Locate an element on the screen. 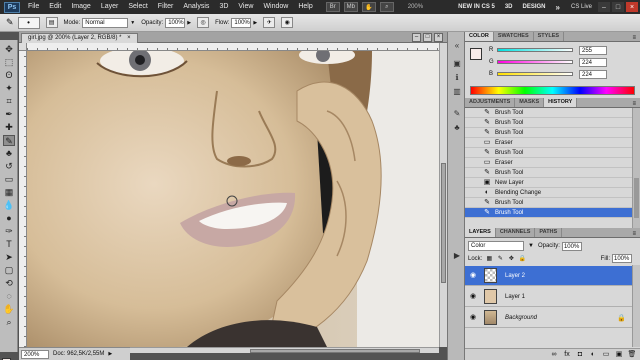 The width and height of the screenshot is (640, 360). tablet-pressure-opacity-icon: ◎ is located at coordinates (203, 22).